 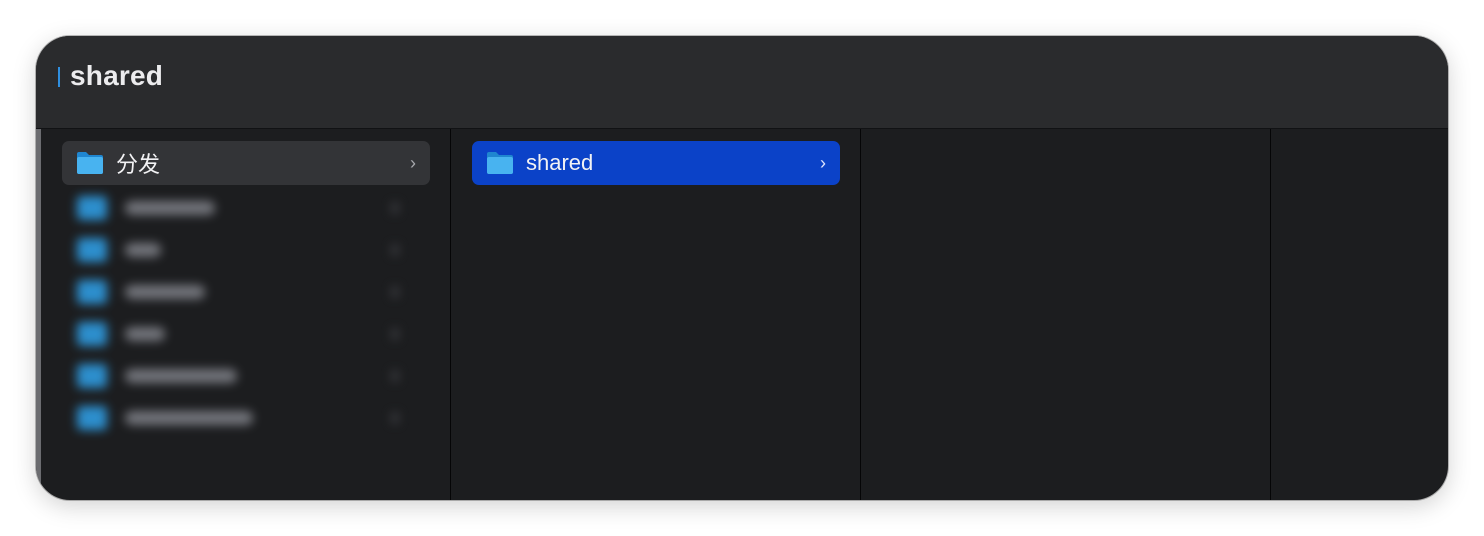 I want to click on folder-row-distribution: 分发 ›, so click(x=246, y=163).